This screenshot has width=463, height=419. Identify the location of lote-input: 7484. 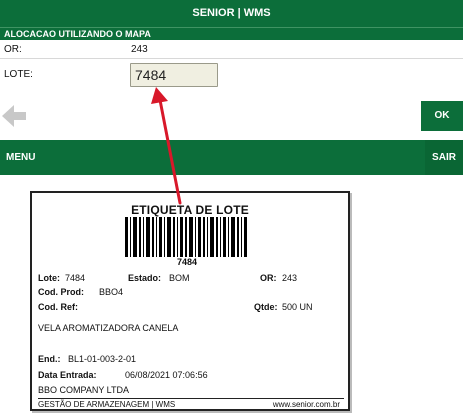
(174, 75).